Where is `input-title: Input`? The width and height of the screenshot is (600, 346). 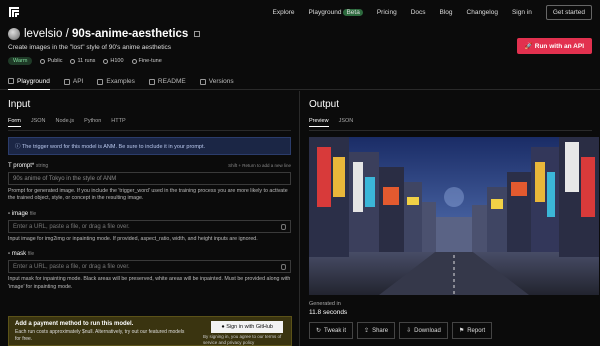
input-title: Input is located at coordinates (19, 104).